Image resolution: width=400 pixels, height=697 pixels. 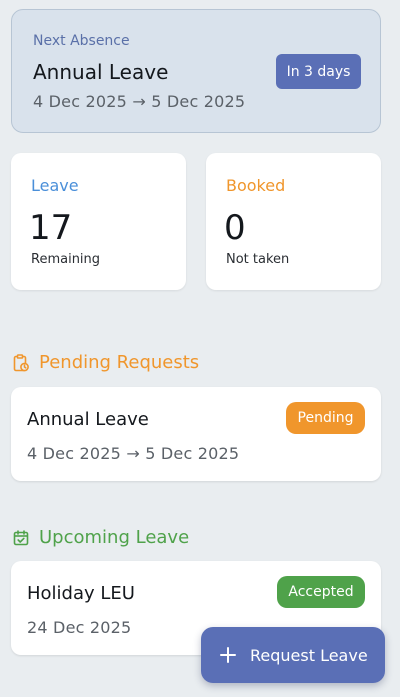 I want to click on next-absence-label: Next Absence, so click(x=81, y=41).